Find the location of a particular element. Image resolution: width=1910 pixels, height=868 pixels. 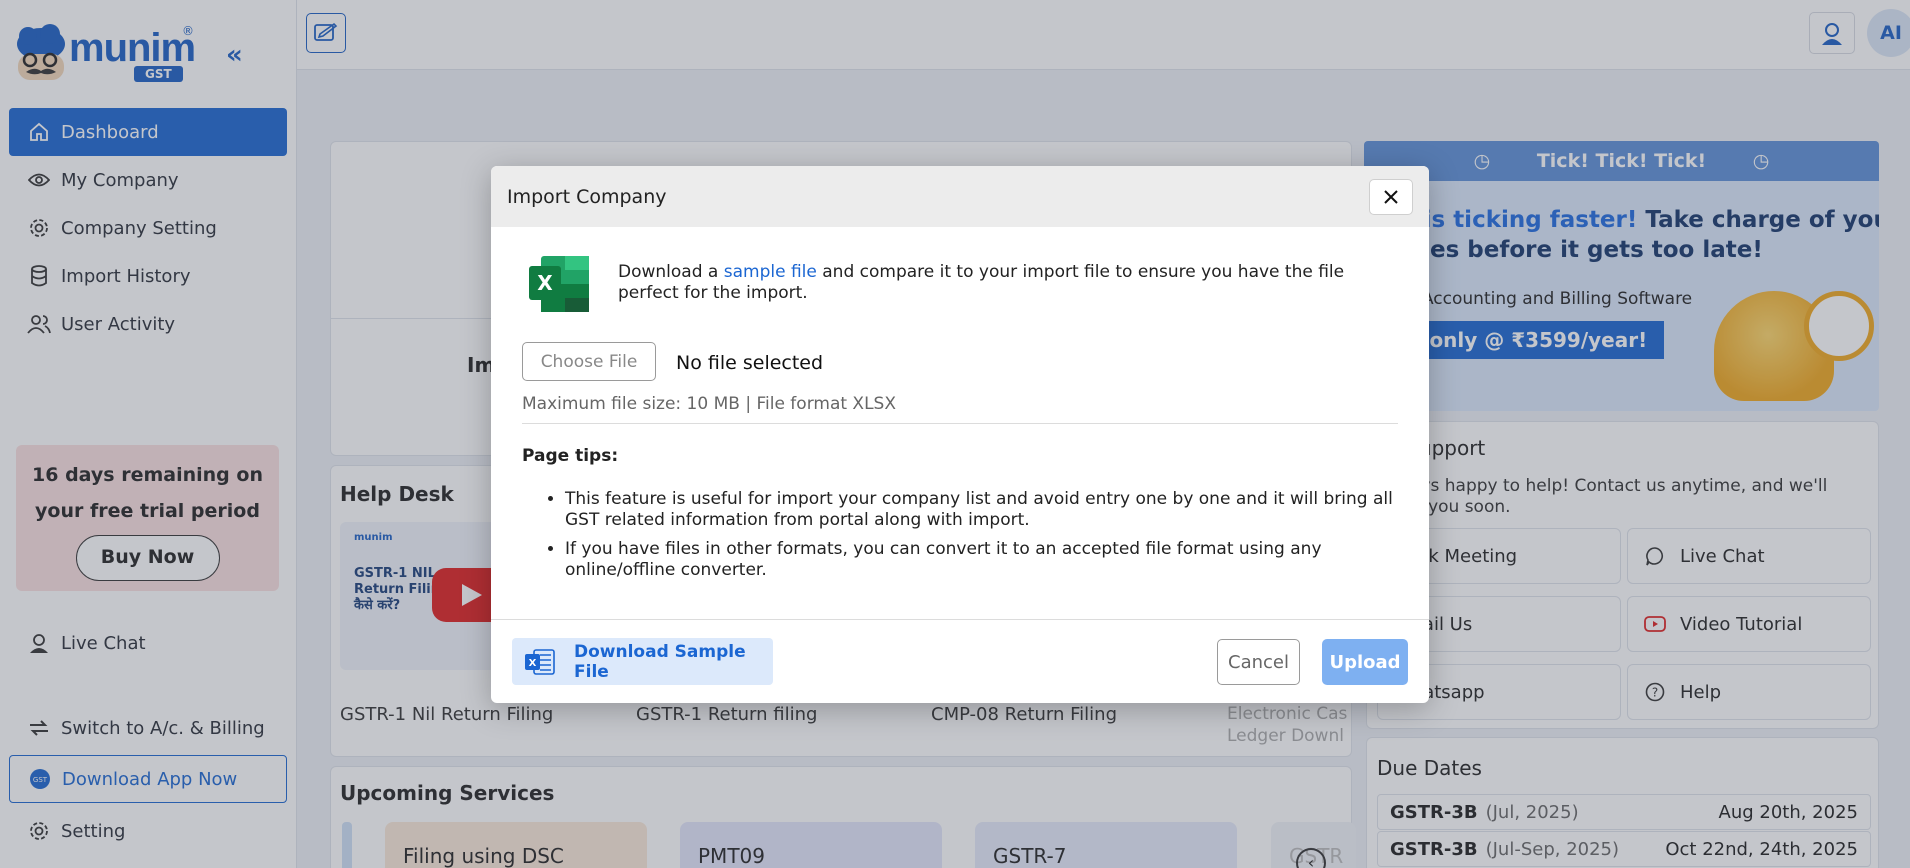

page-tips-title: Page tips: is located at coordinates (570, 456).